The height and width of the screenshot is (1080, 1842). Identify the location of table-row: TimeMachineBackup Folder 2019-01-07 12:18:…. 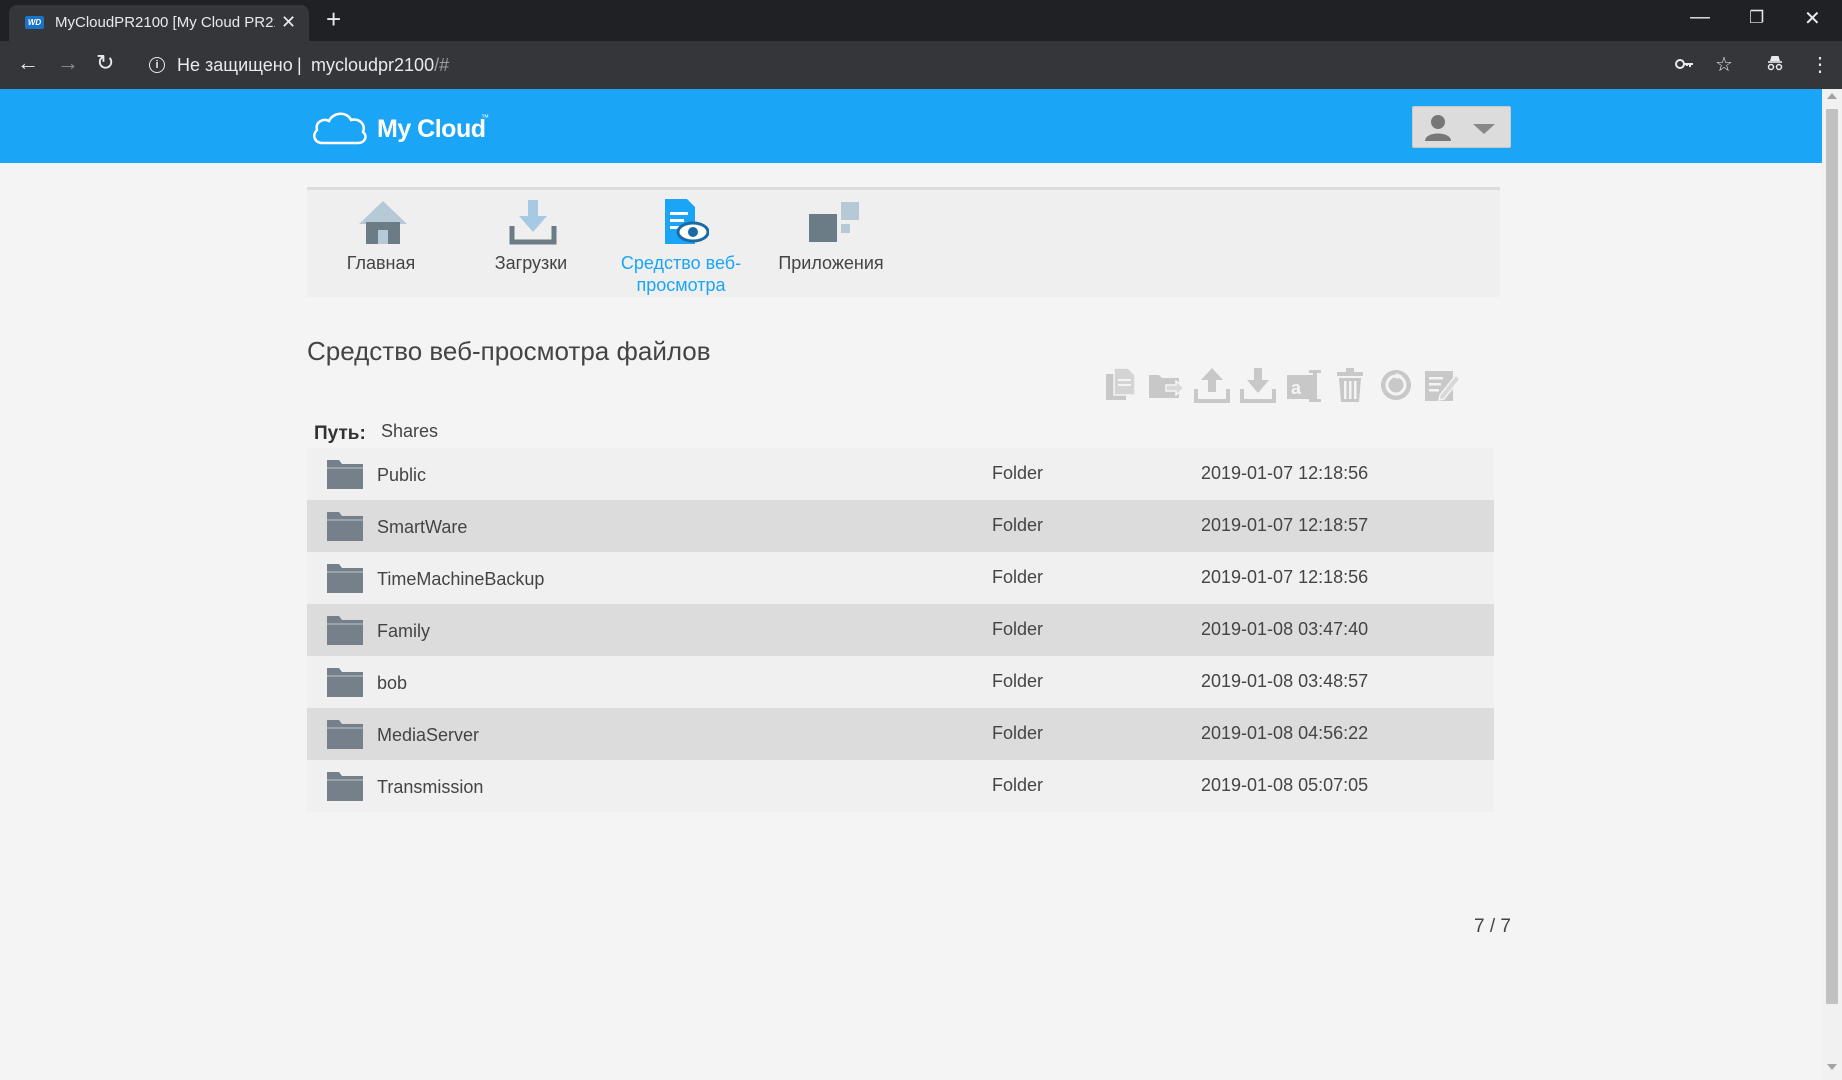
(900, 578).